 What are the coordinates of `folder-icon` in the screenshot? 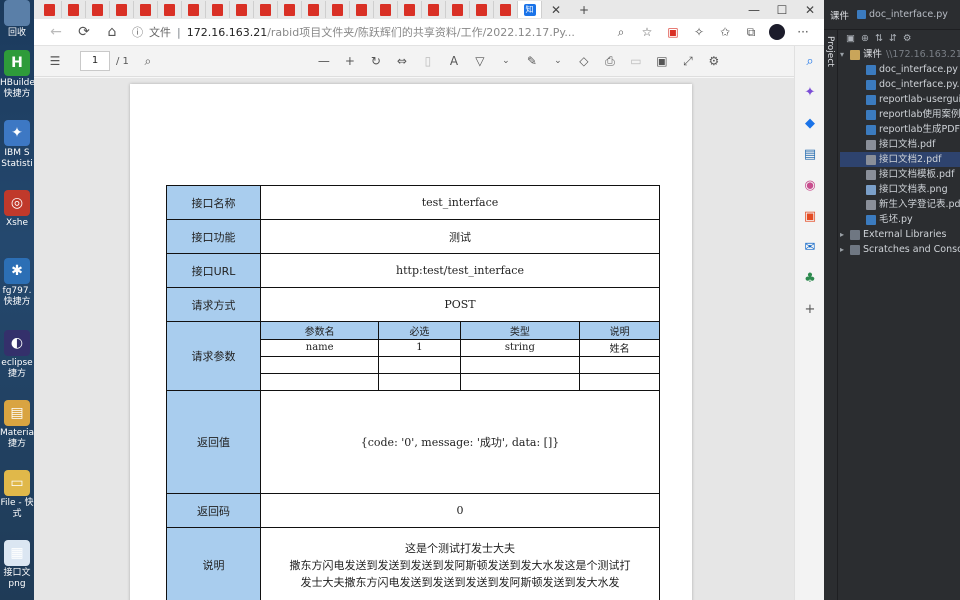 It's located at (855, 54).